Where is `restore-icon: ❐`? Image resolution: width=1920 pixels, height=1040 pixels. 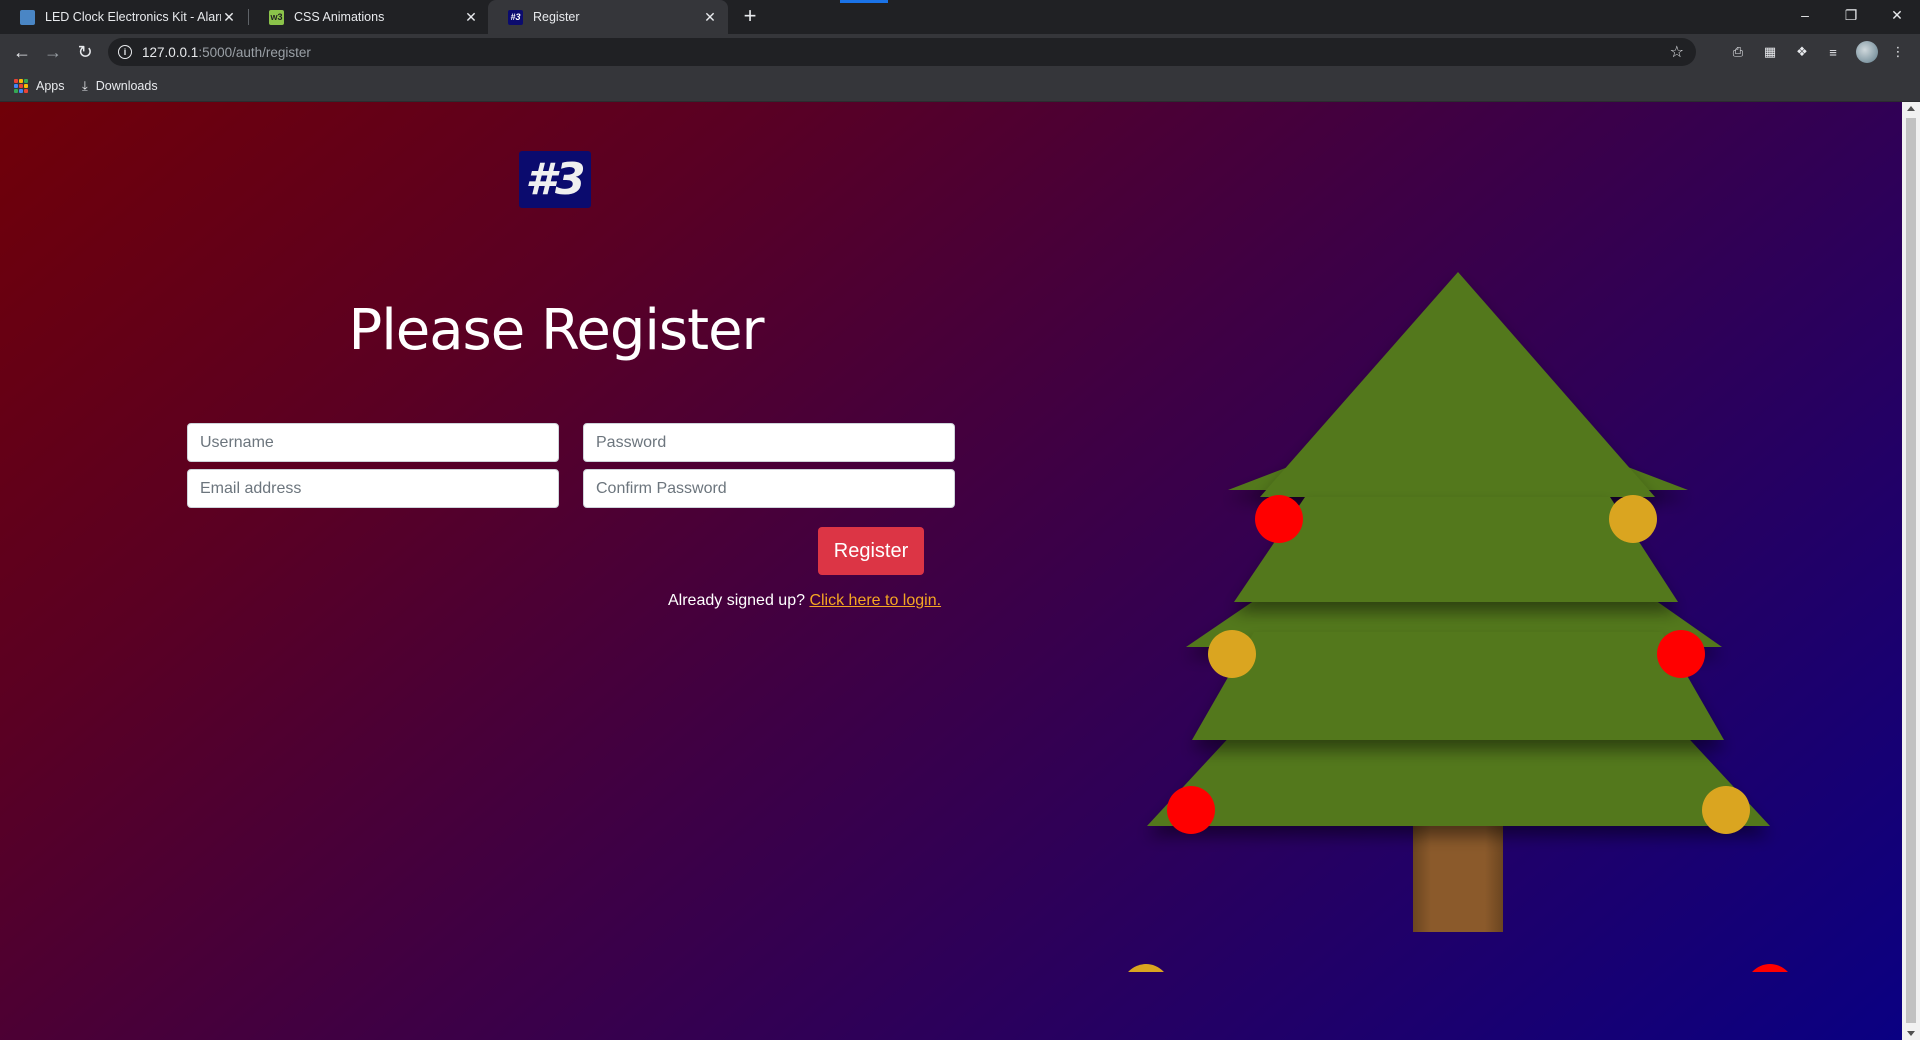
restore-icon: ❐ is located at coordinates (1851, 15).